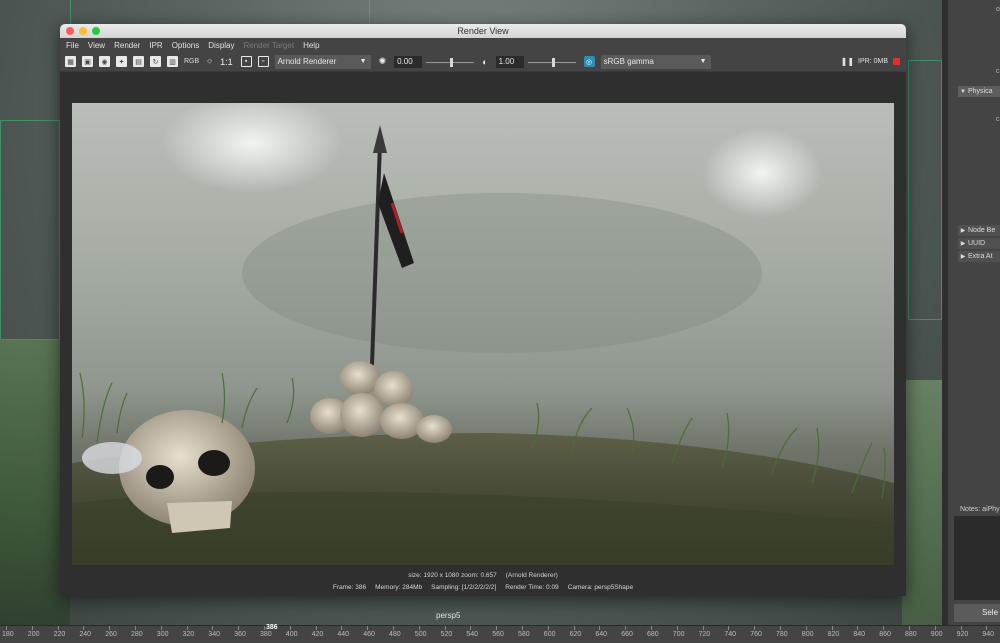 The image size is (1000, 643). I want to click on stop-ipr-icon, so click(896, 61).